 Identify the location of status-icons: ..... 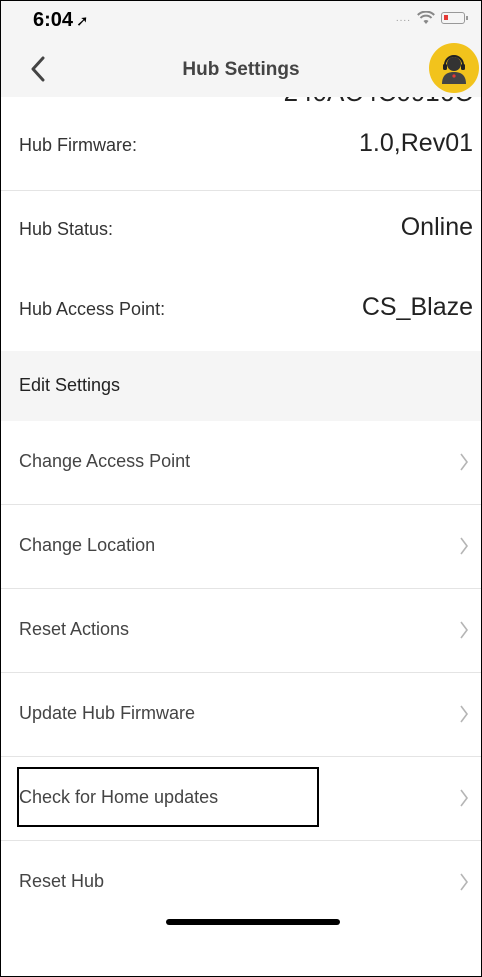
(431, 18).